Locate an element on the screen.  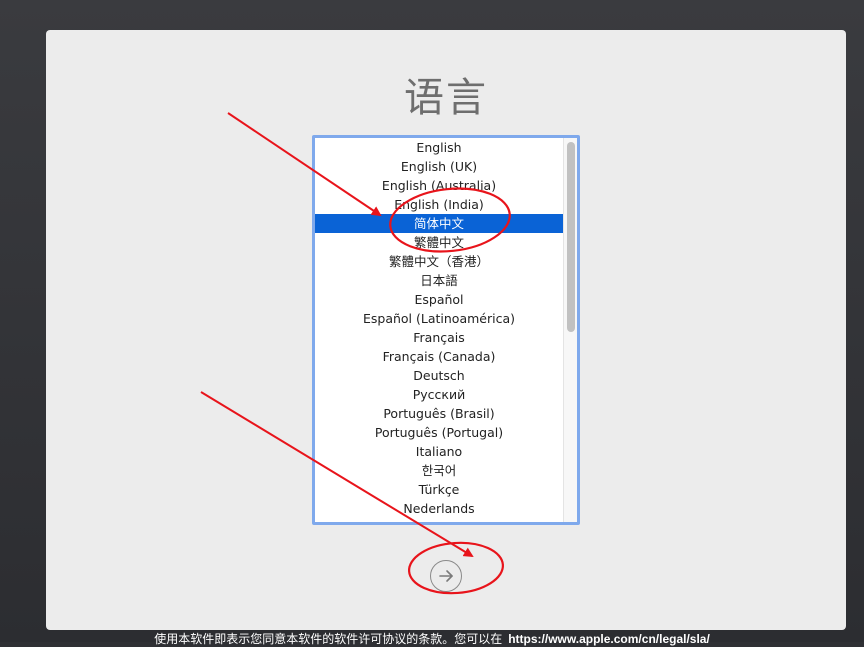
language-item: English (UK) is located at coordinates (439, 166).